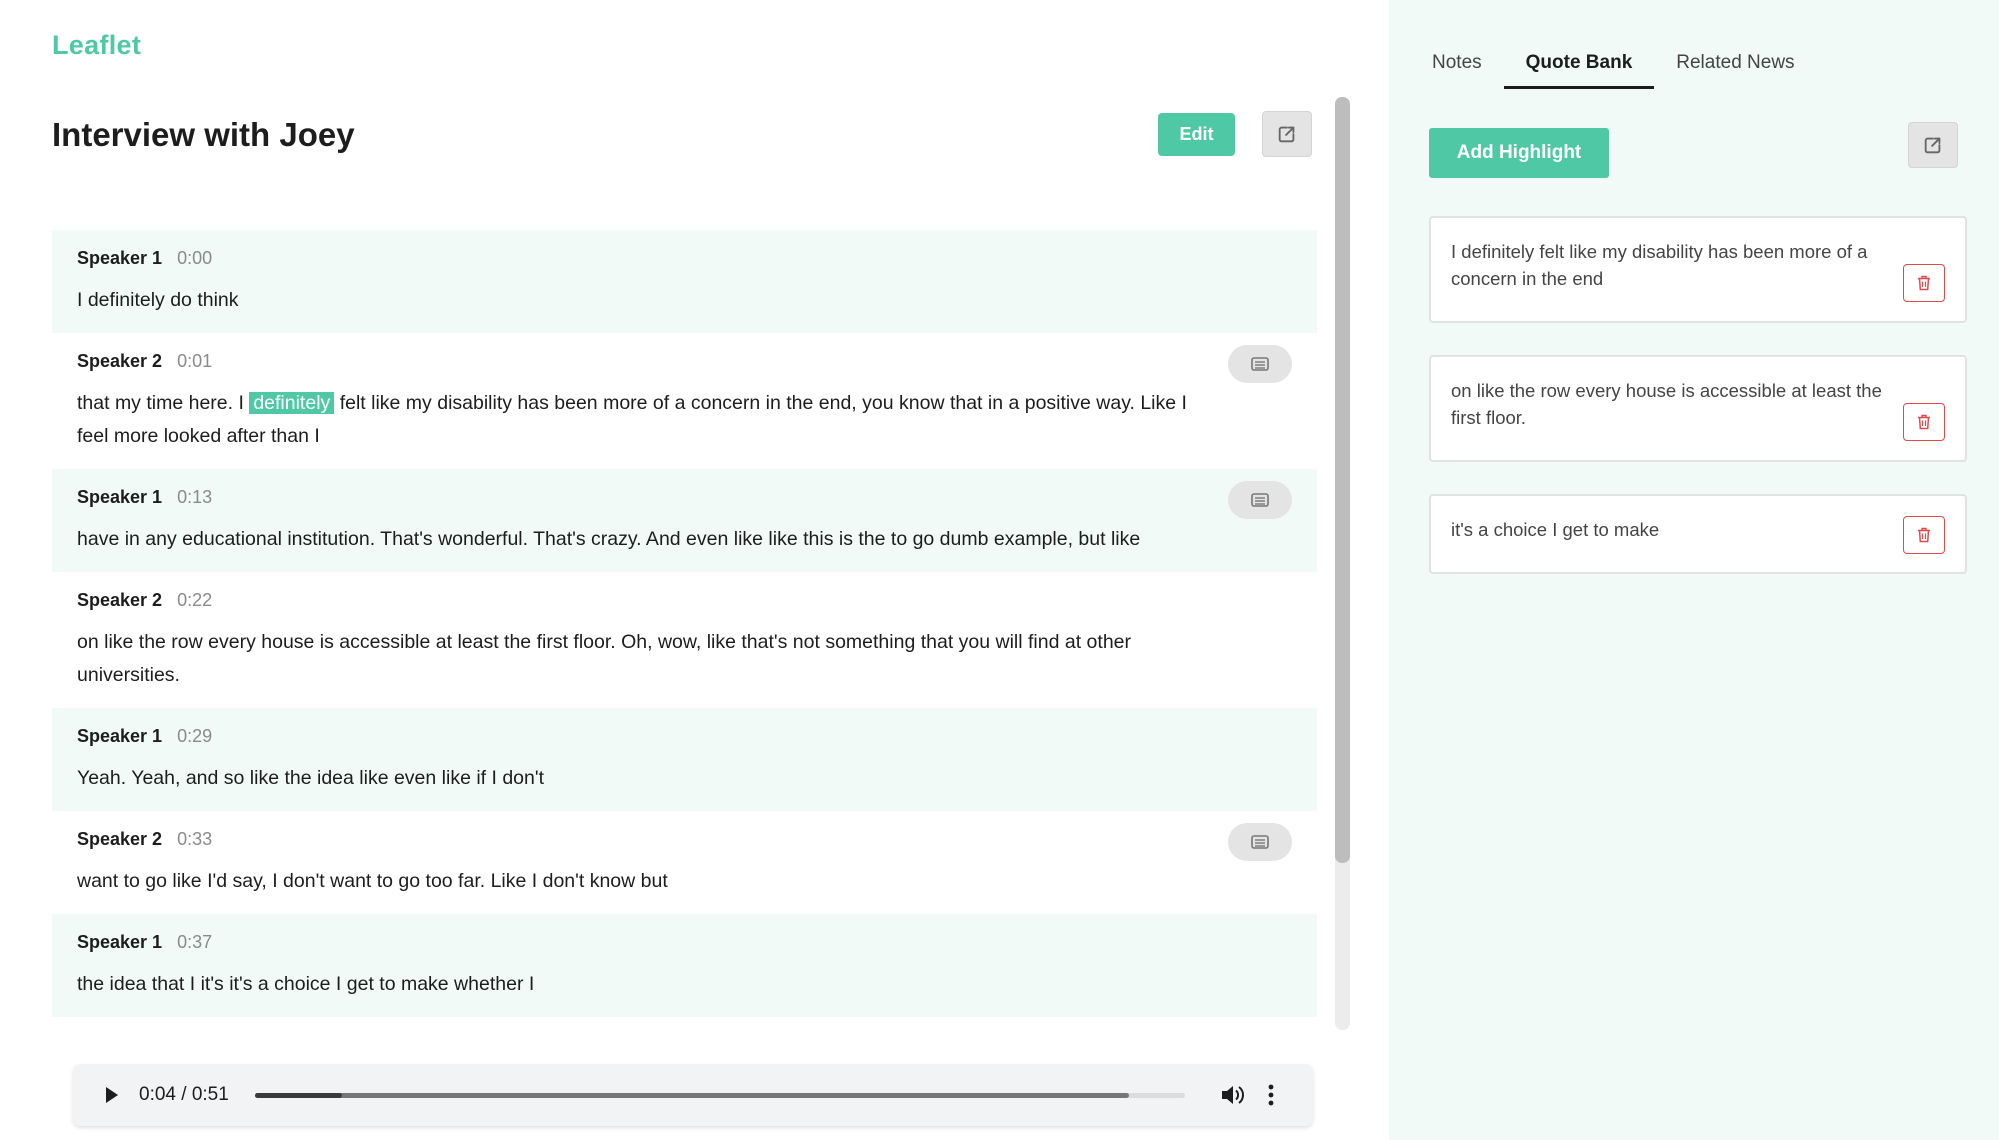 This screenshot has height=1140, width=1999. What do you see at coordinates (1735, 68) in the screenshot?
I see `tab-related-news: Related News` at bounding box center [1735, 68].